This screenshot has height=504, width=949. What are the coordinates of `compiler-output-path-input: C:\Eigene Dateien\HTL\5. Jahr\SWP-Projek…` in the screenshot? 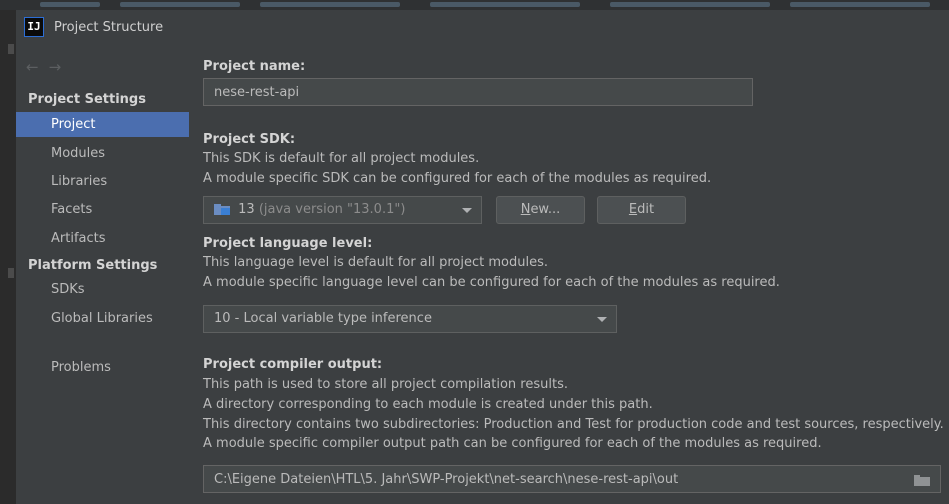 It's located at (572, 479).